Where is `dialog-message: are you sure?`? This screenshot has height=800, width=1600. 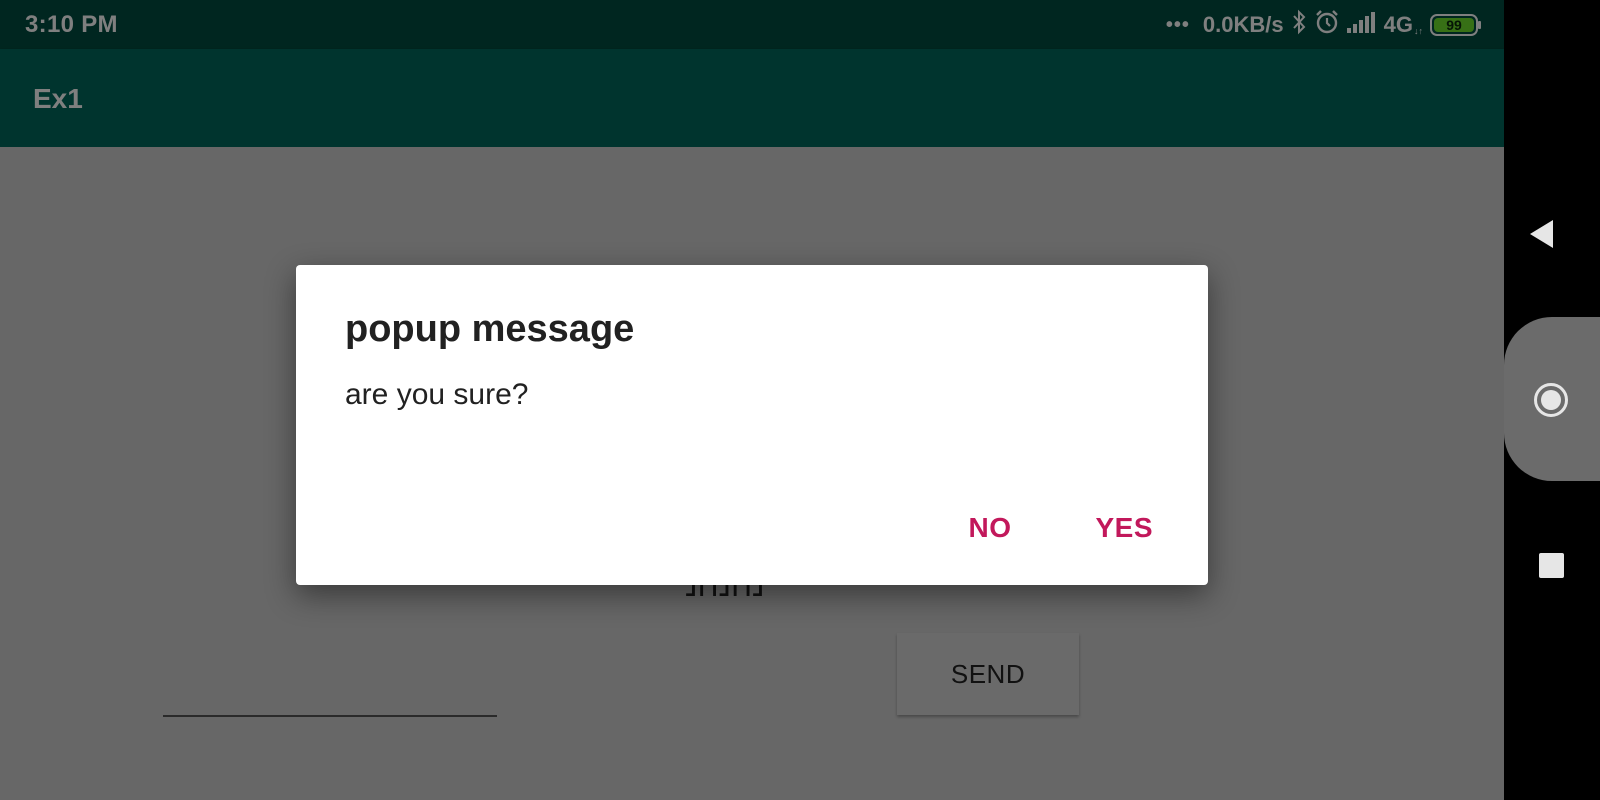
dialog-message: are you sure? is located at coordinates (437, 394).